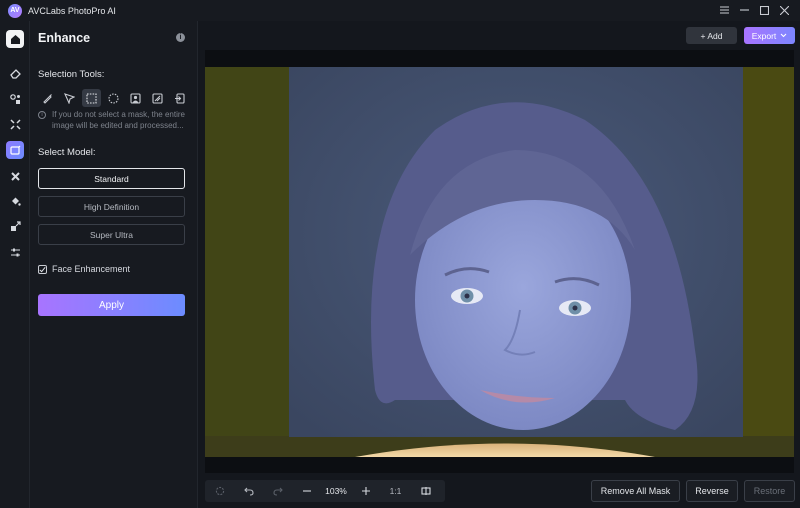  What do you see at coordinates (67, 152) in the screenshot?
I see `select-model-label: Select Model:` at bounding box center [67, 152].